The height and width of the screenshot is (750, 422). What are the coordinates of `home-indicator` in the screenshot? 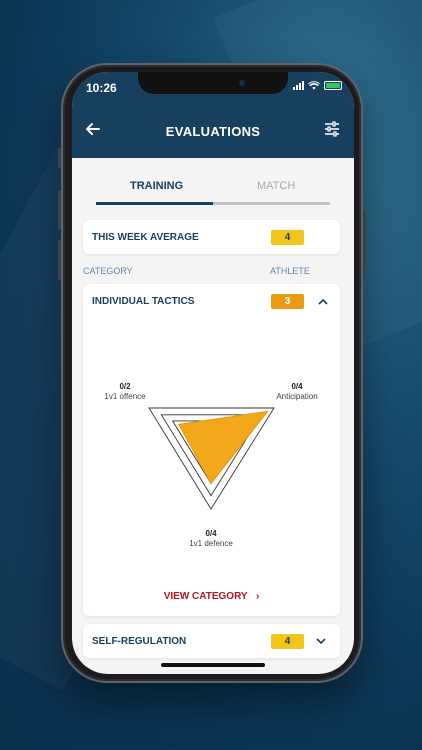 It's located at (213, 665).